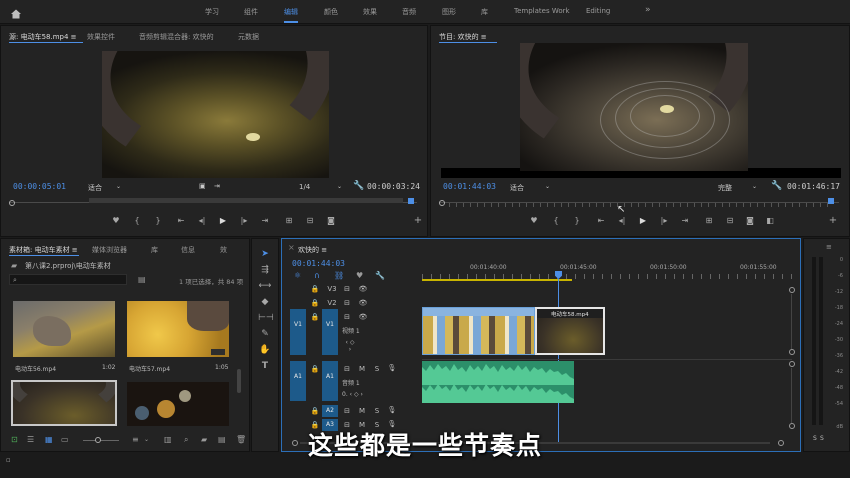  Describe the element at coordinates (478, 331) in the screenshot. I see `video-clip-strip` at that location.